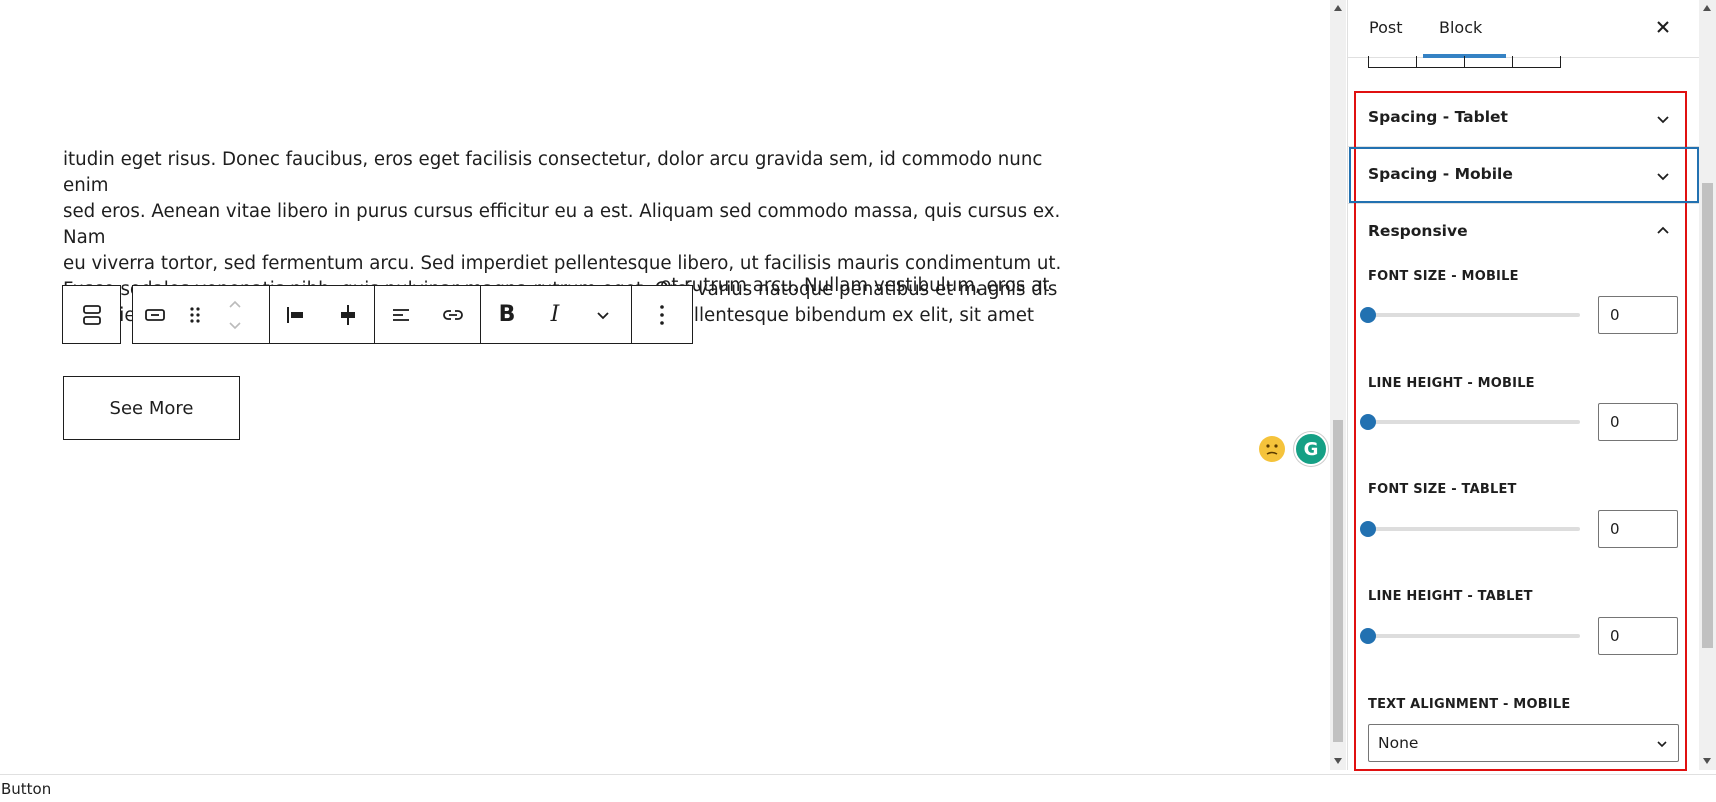 The height and width of the screenshot is (802, 1716). What do you see at coordinates (1451, 383) in the screenshot?
I see `line-height-mobile-label: LINE HEIGHT - MOBILE` at bounding box center [1451, 383].